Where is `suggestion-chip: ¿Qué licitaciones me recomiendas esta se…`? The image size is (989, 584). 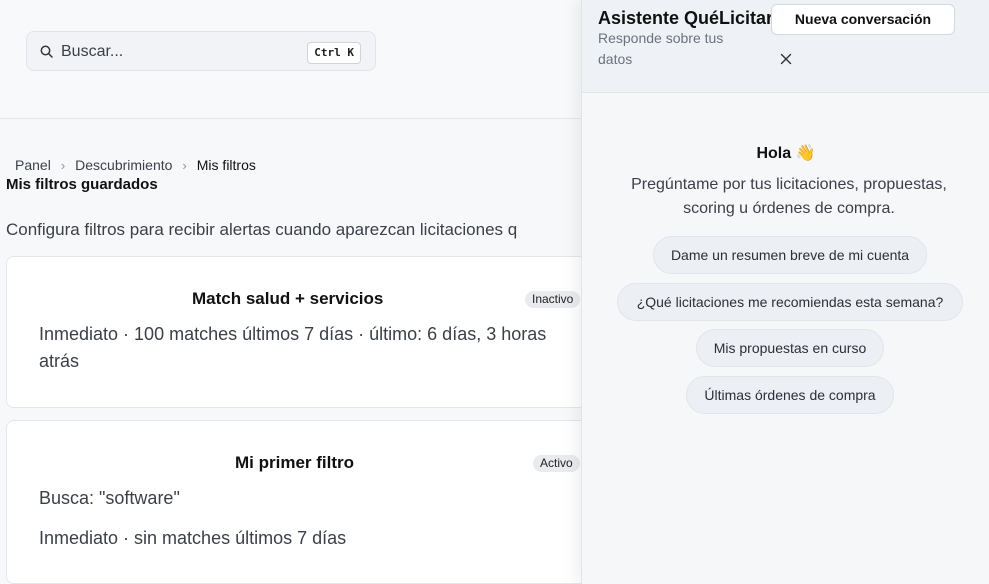
suggestion-chip: ¿Qué licitaciones me recomiendas esta se… is located at coordinates (790, 302).